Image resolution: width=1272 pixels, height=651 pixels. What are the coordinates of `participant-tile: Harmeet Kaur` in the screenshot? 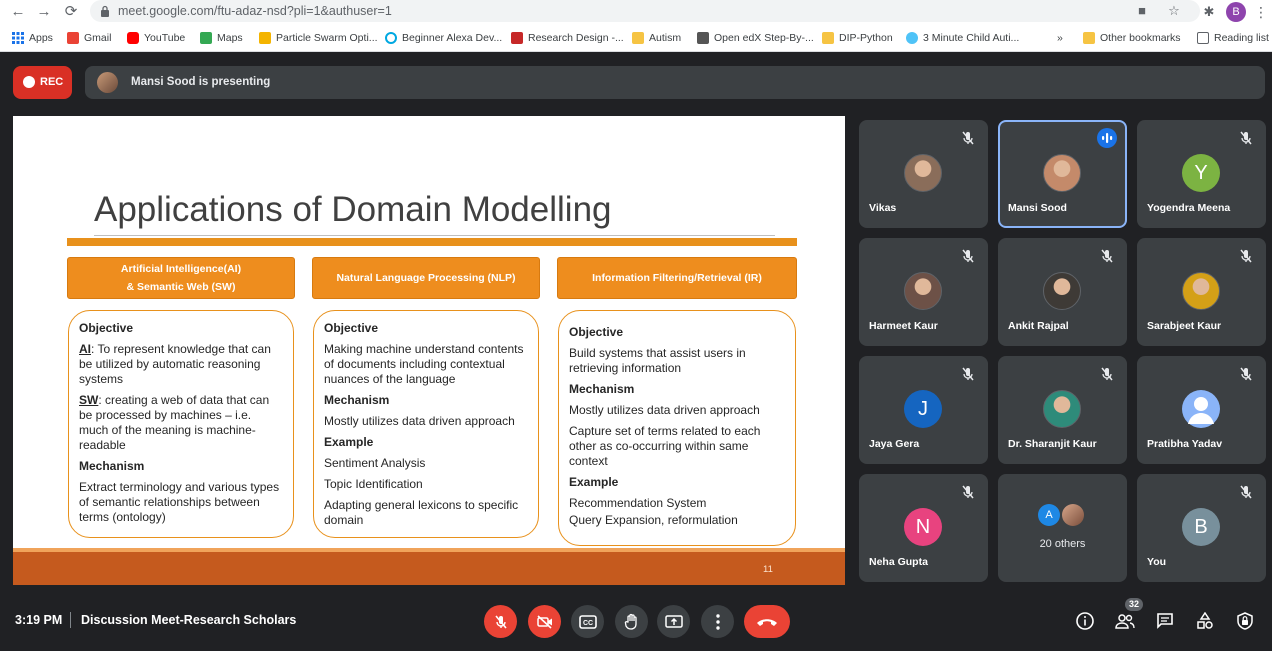 It's located at (923, 292).